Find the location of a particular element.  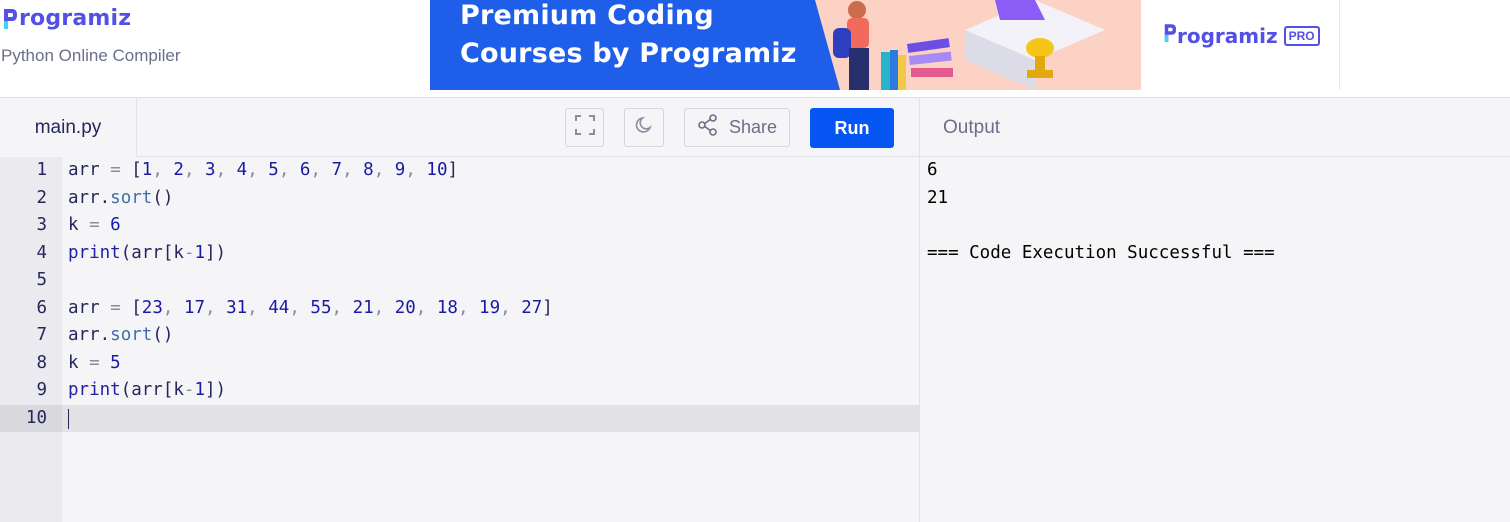

programiz-logo: rogramiz is located at coordinates (66, 18).